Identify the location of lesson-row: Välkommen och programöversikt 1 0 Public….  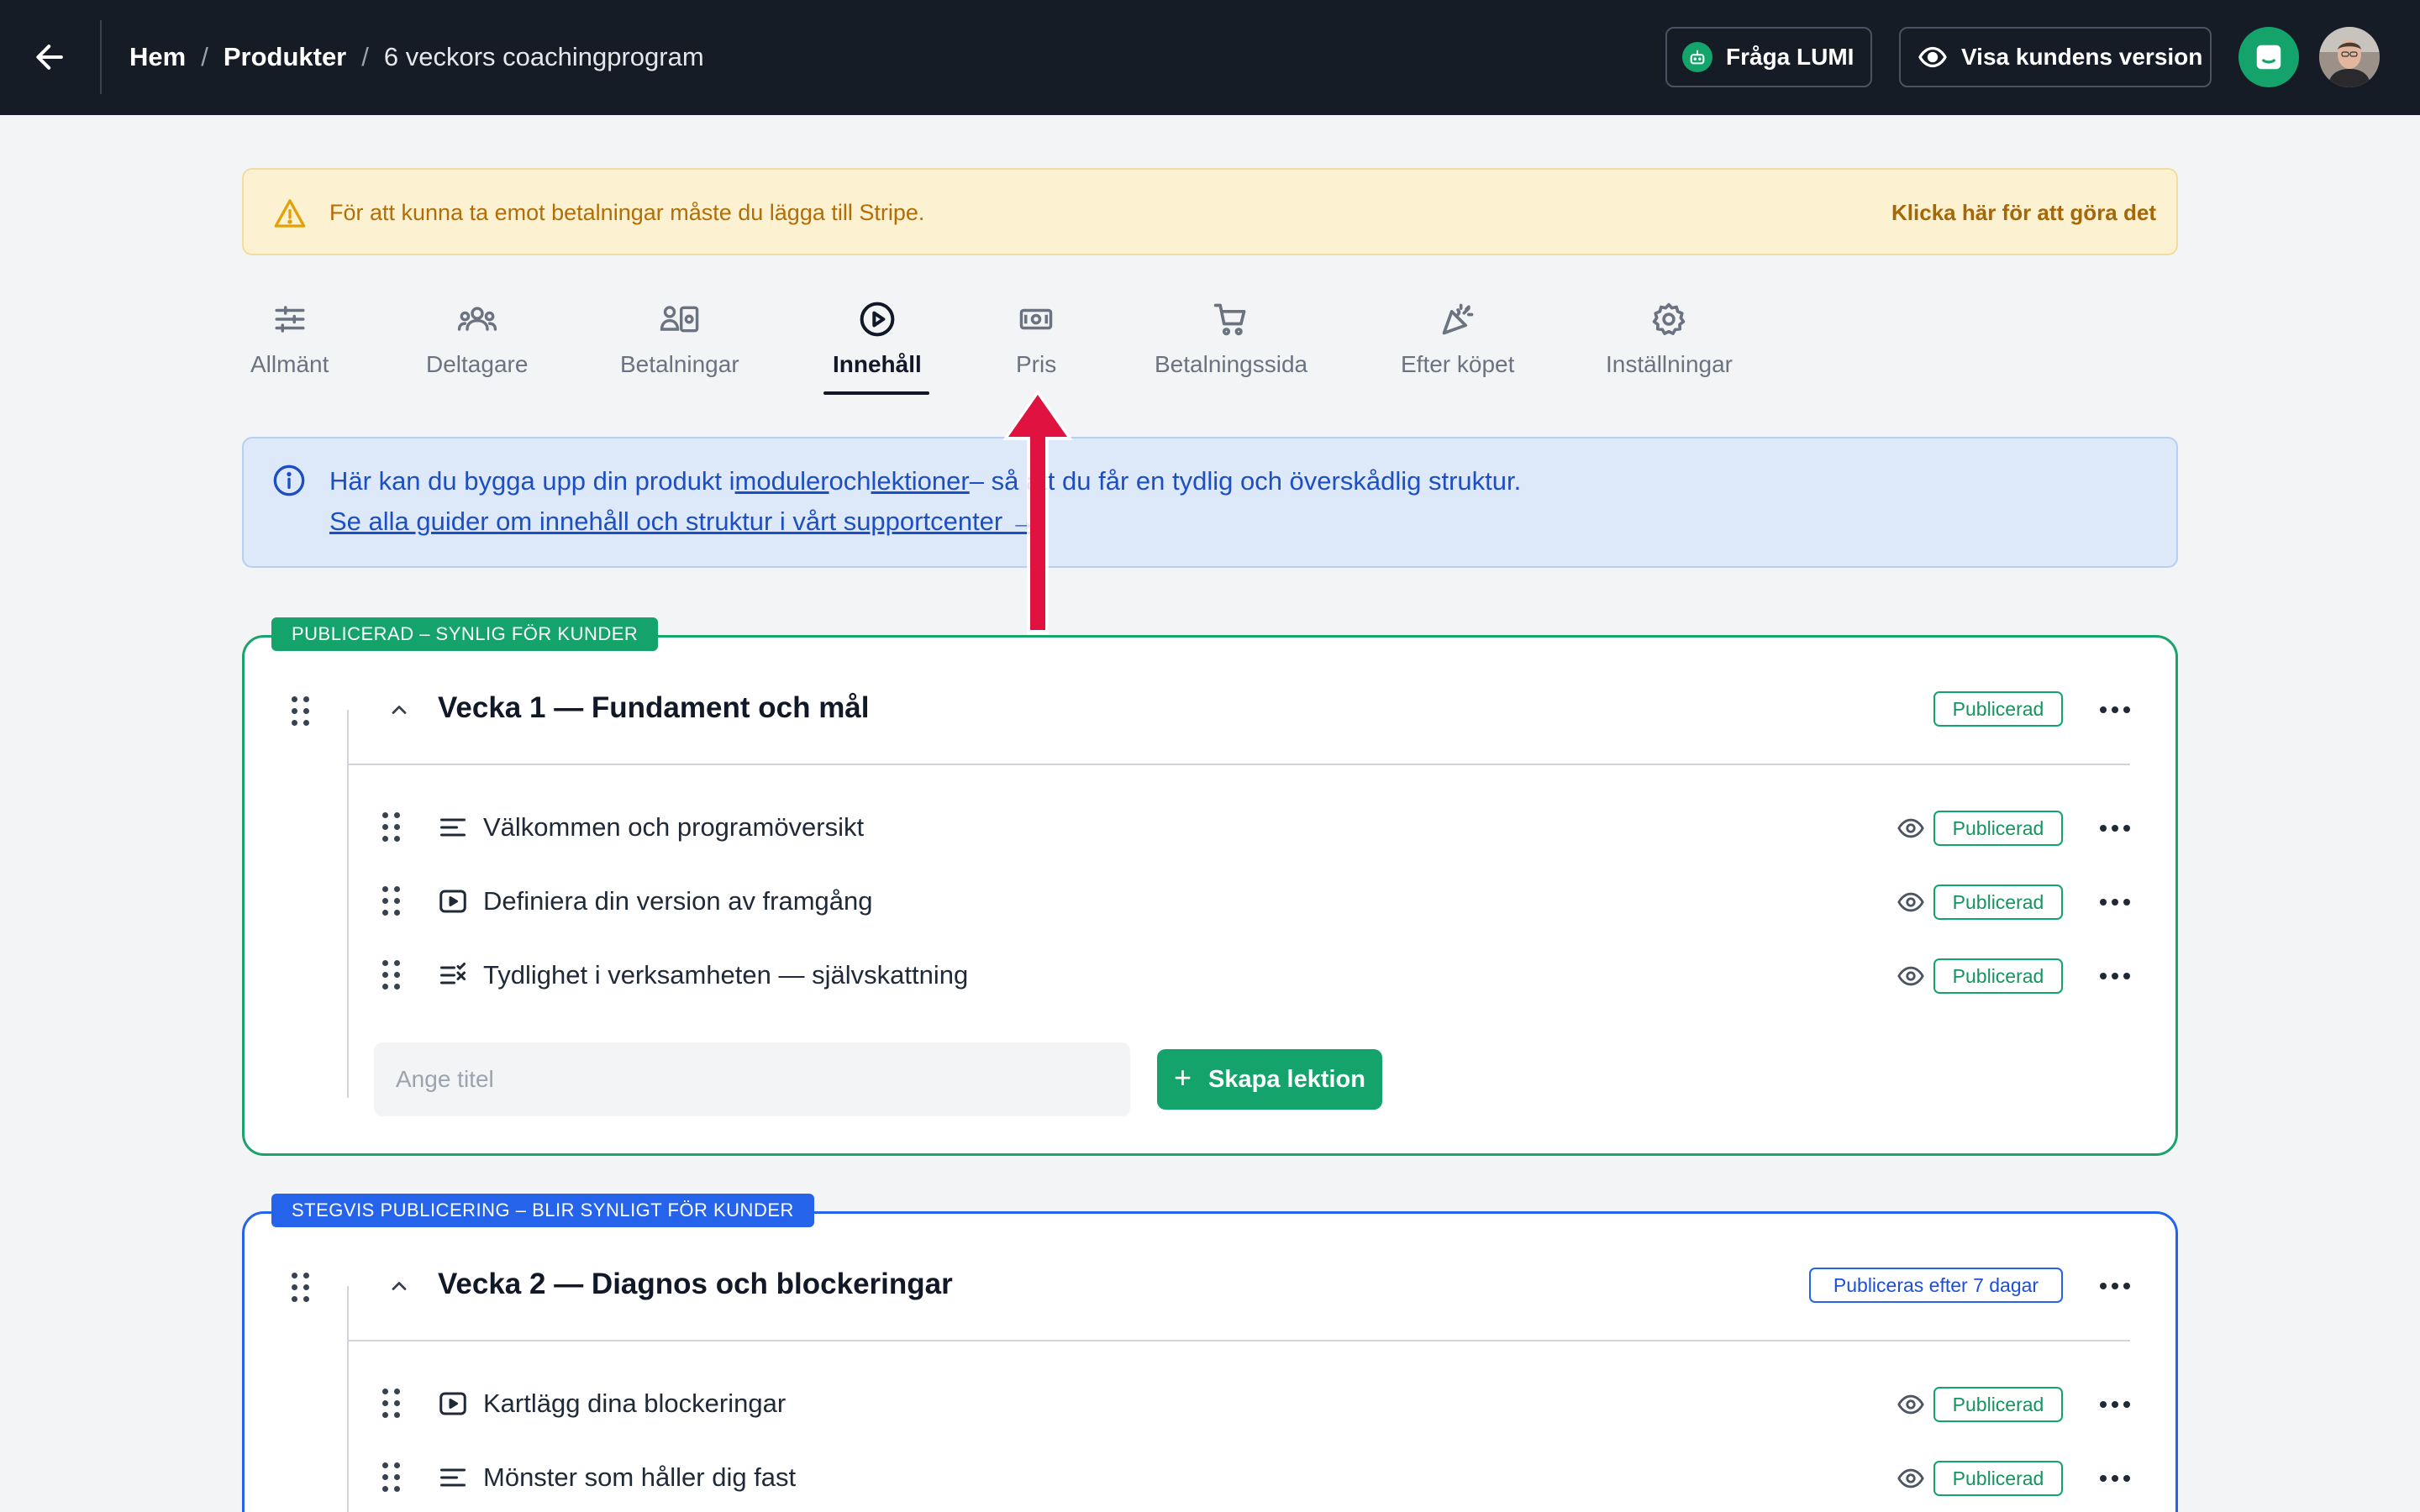
(1252, 827).